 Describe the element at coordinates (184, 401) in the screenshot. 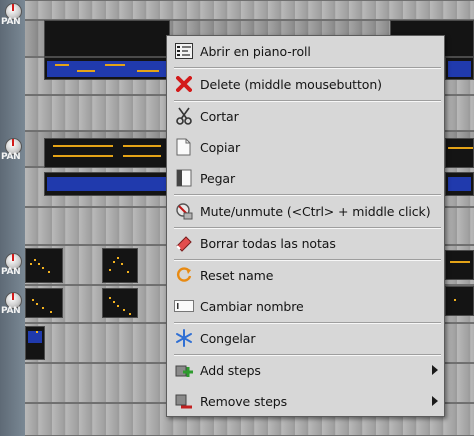

I see `remove-steps-icon` at that location.